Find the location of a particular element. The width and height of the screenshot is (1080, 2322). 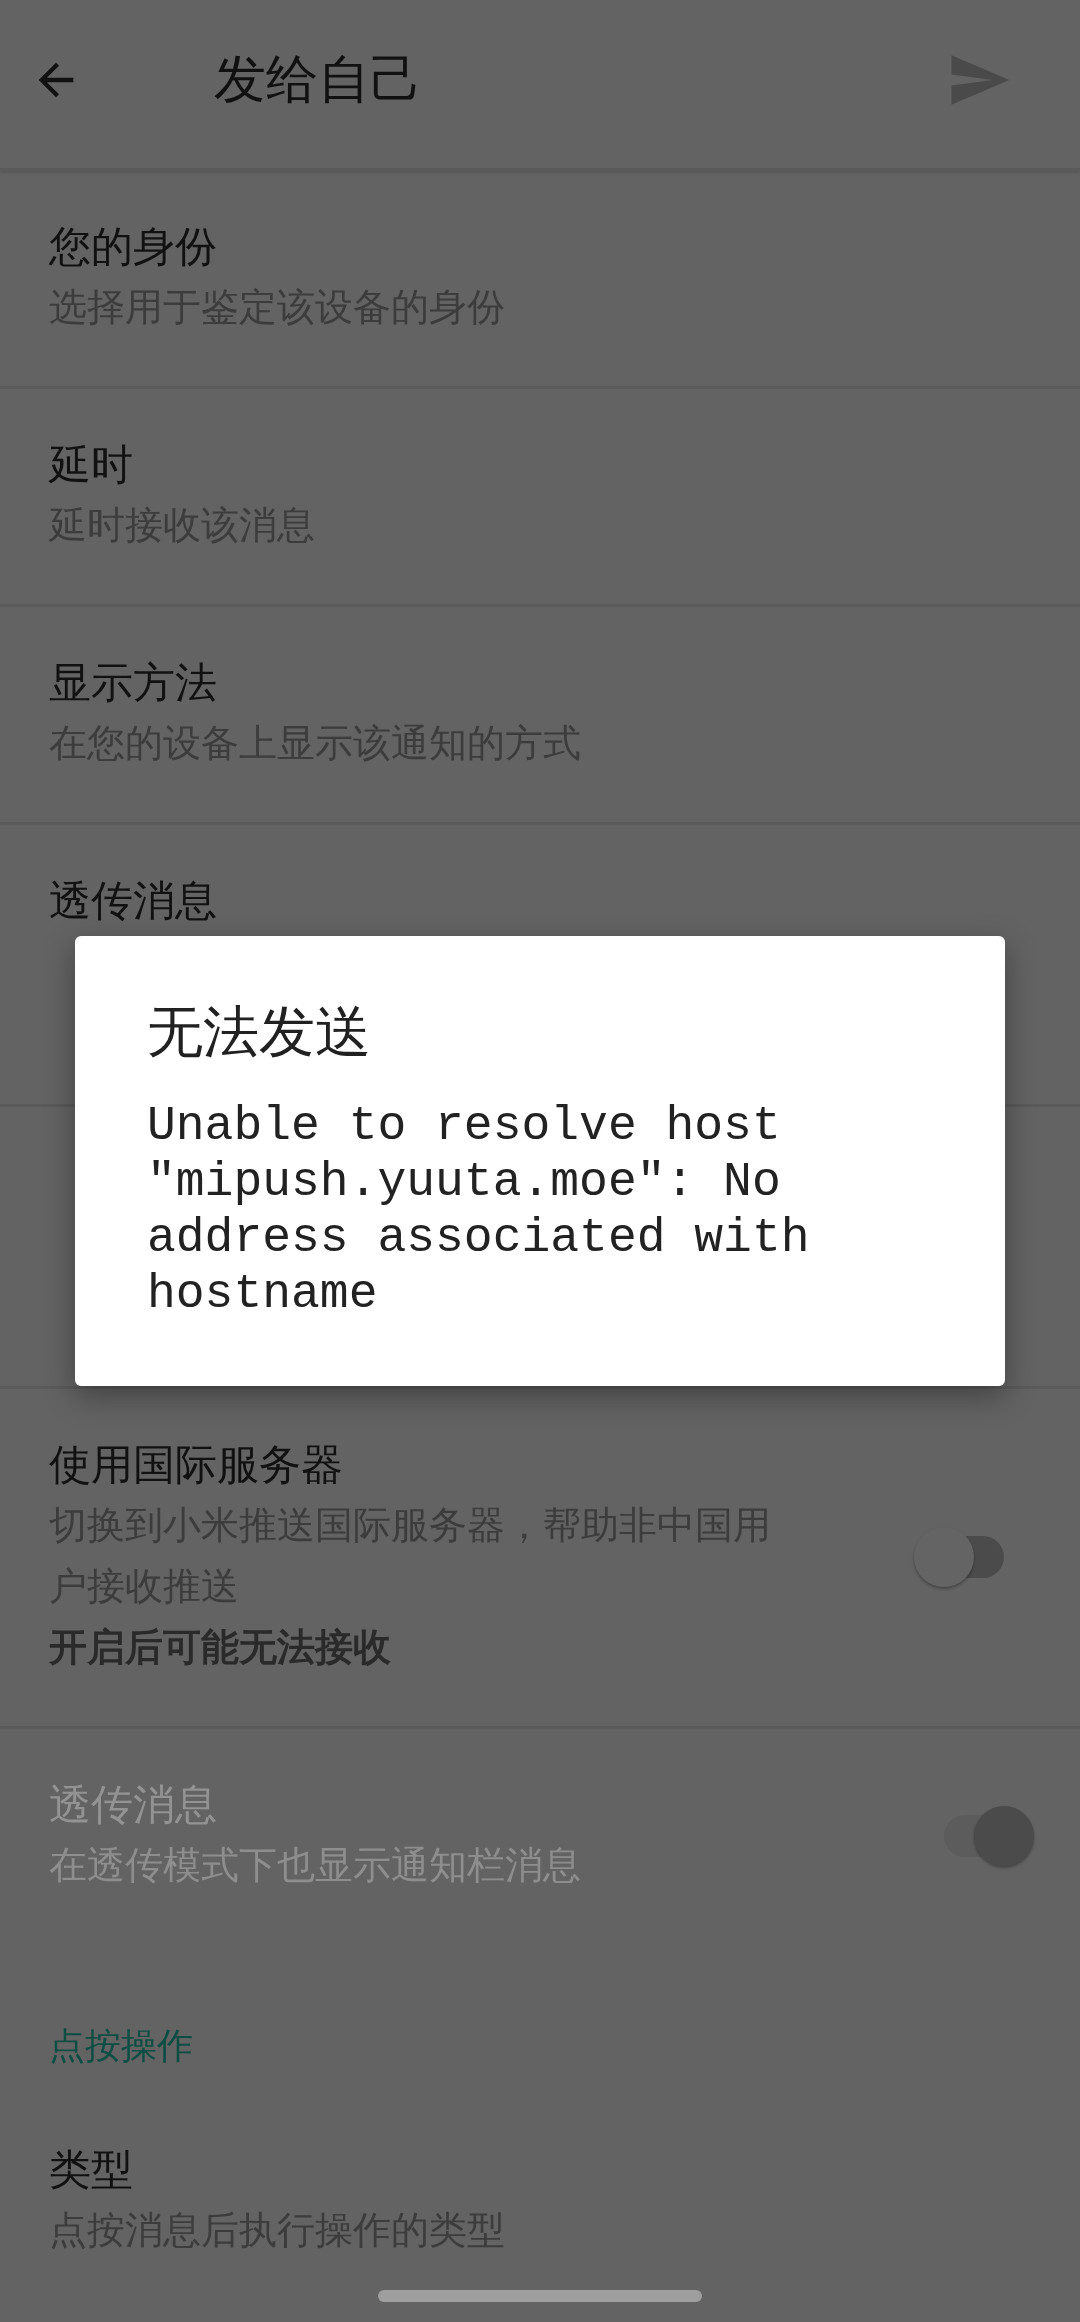

row-title: 透传消息 is located at coordinates (133, 901).